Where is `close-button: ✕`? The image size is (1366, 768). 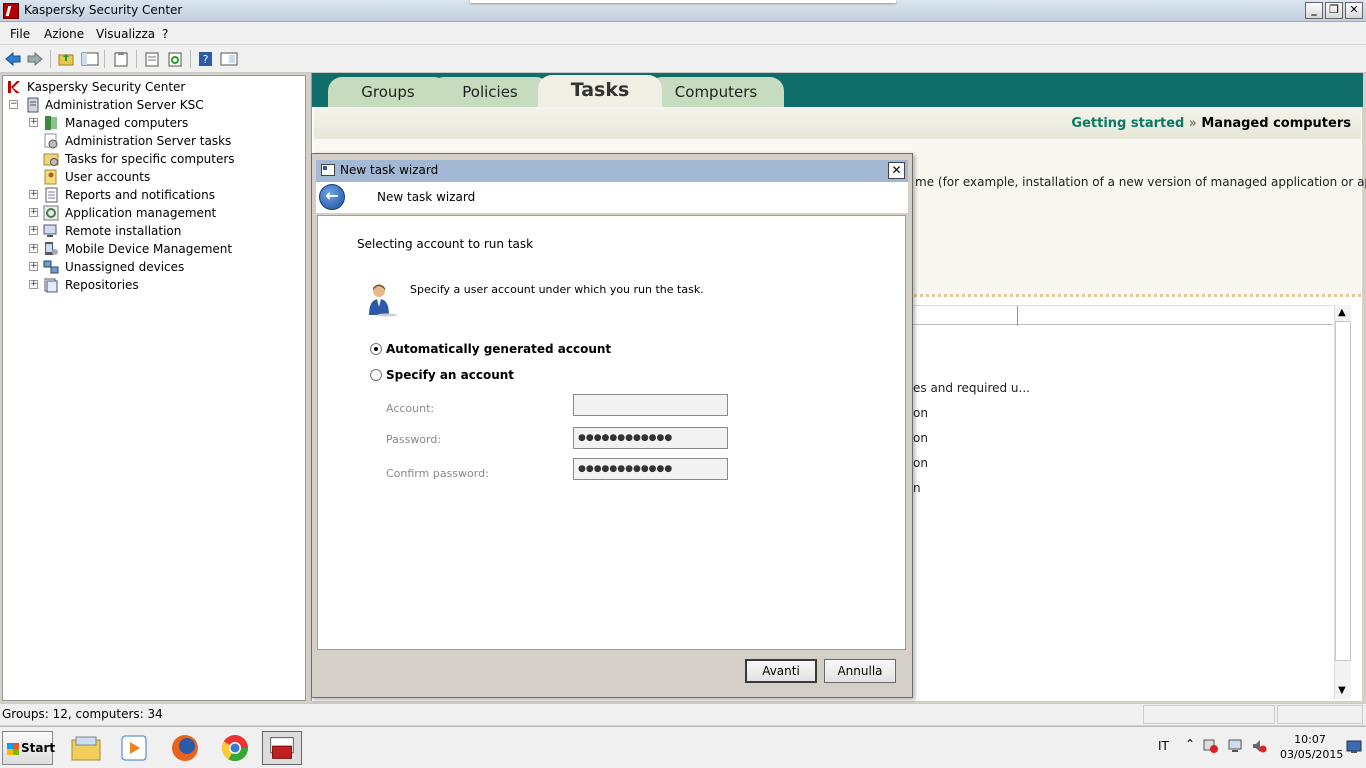 close-button: ✕ is located at coordinates (1354, 10).